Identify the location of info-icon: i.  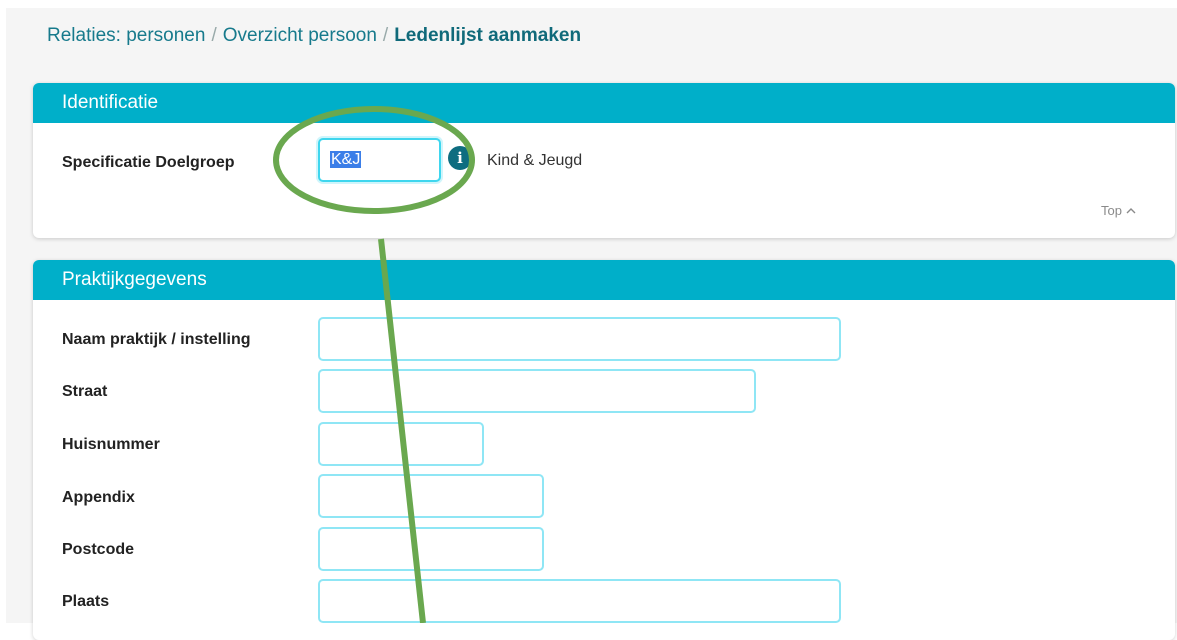
(460, 158).